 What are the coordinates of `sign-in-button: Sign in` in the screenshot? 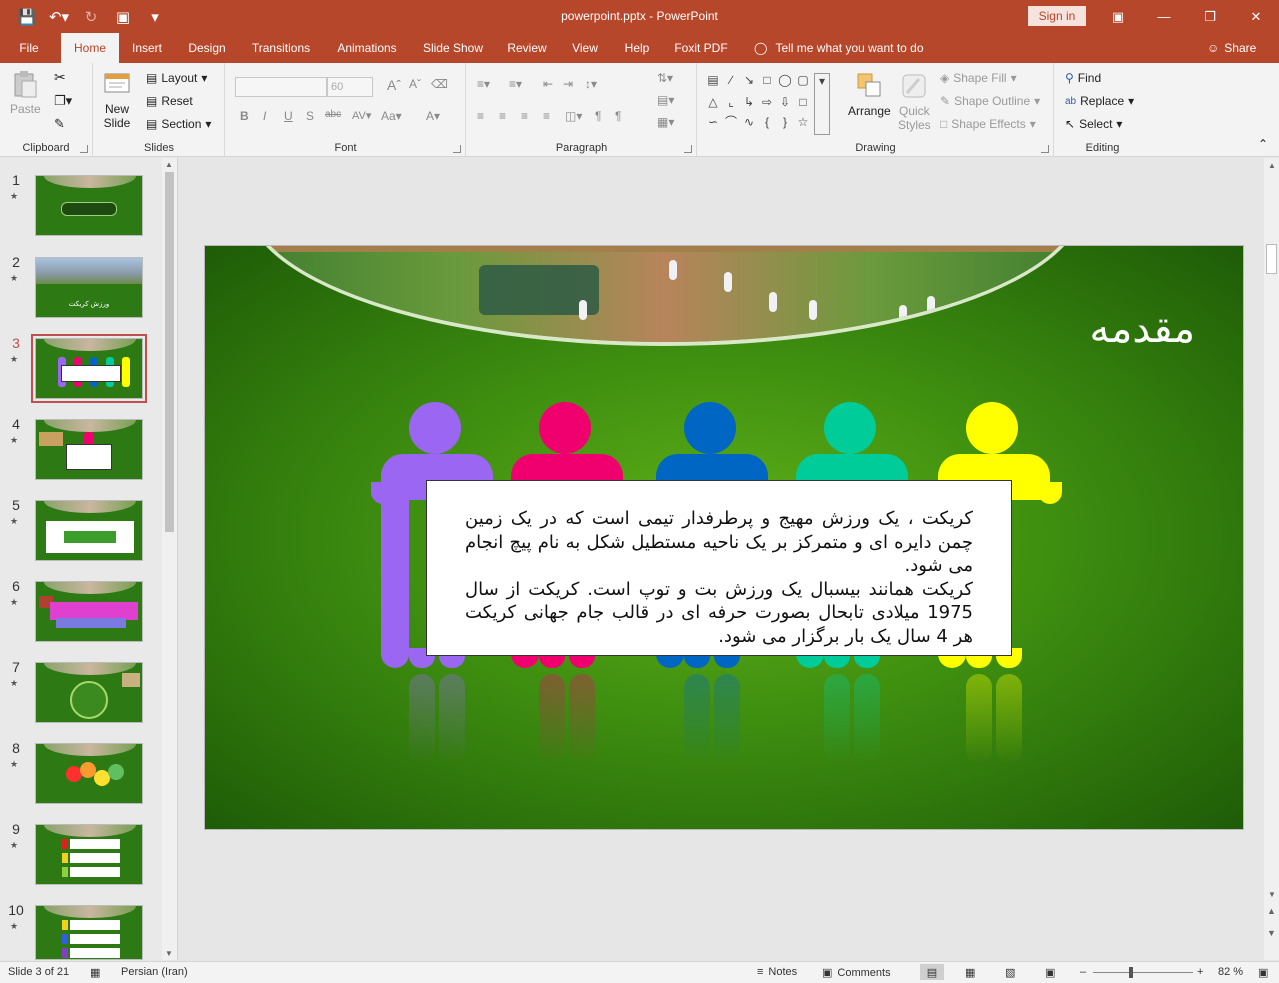 It's located at (1057, 16).